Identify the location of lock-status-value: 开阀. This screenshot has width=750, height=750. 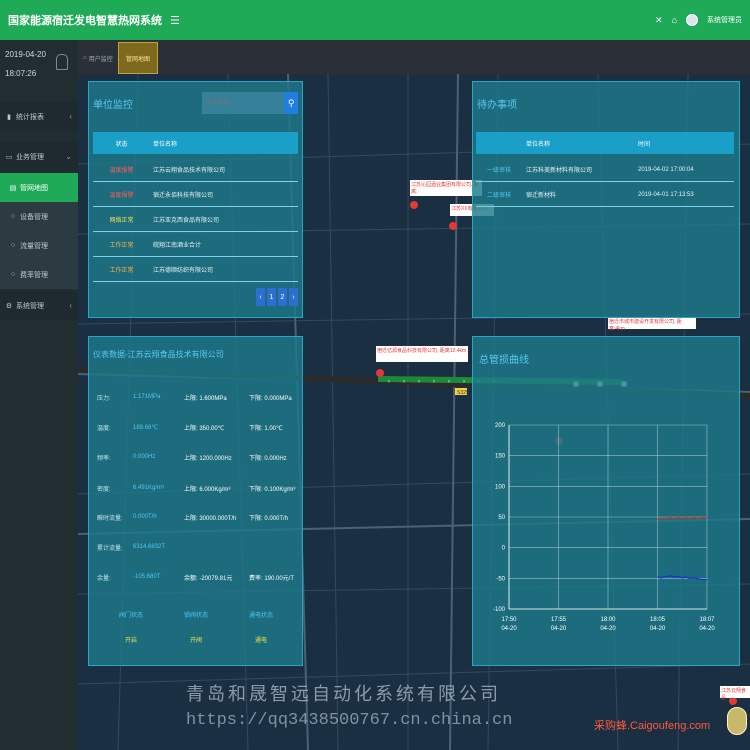
(196, 639).